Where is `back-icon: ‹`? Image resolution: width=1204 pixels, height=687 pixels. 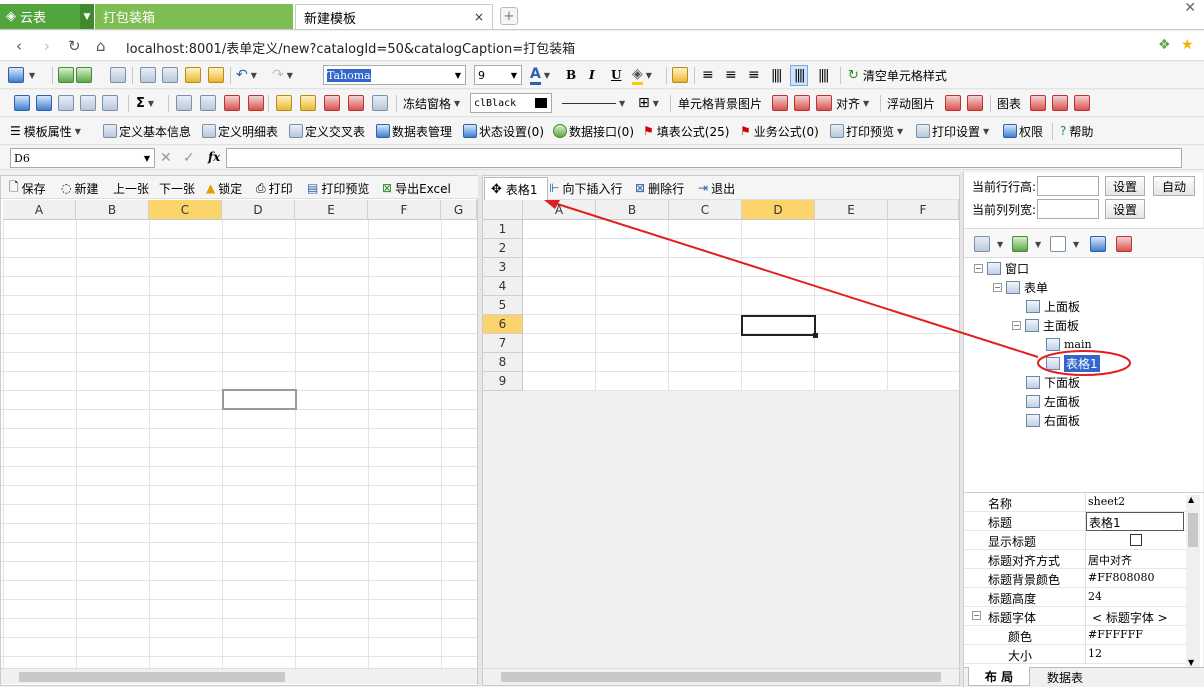 back-icon: ‹ is located at coordinates (19, 46).